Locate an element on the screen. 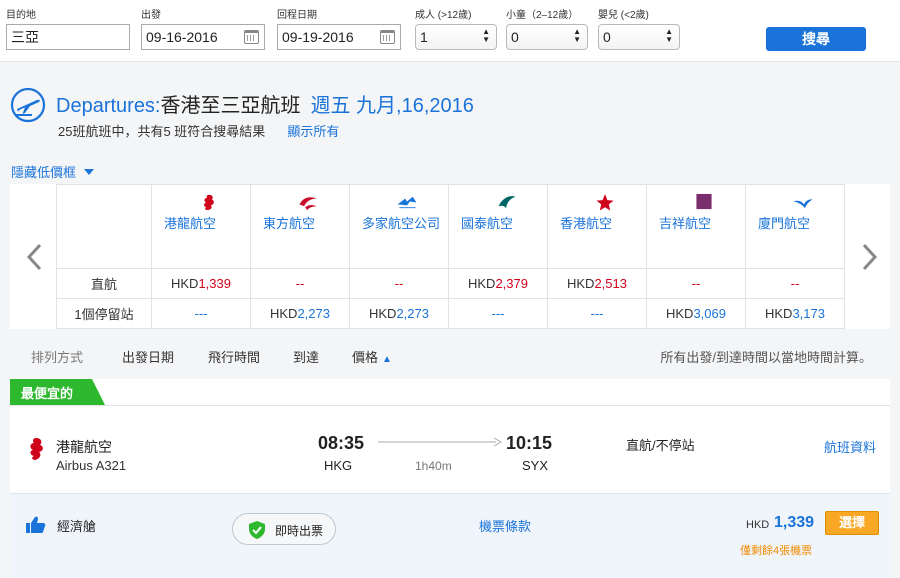  cheapest-badge-label: 最便宜的 is located at coordinates (47, 393).